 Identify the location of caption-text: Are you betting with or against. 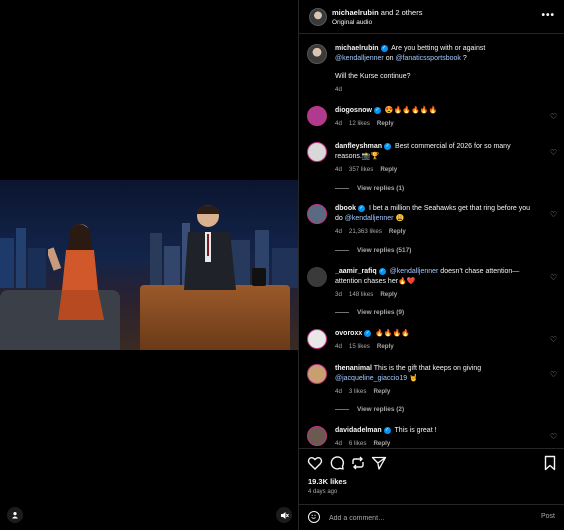
(438, 48).